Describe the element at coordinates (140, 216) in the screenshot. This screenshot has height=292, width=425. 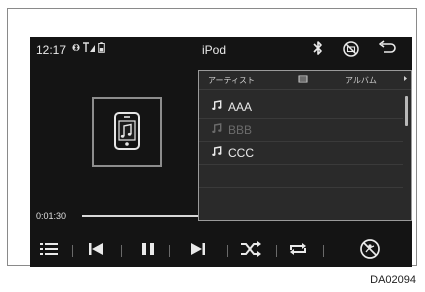
I see `seek-bar` at that location.